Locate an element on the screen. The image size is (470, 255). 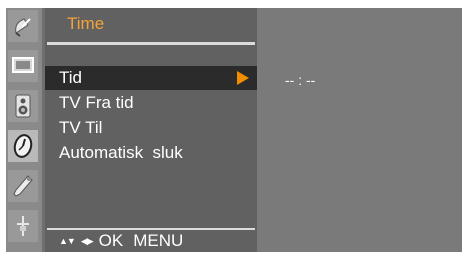
menu-item-tid: Tid is located at coordinates (151, 78).